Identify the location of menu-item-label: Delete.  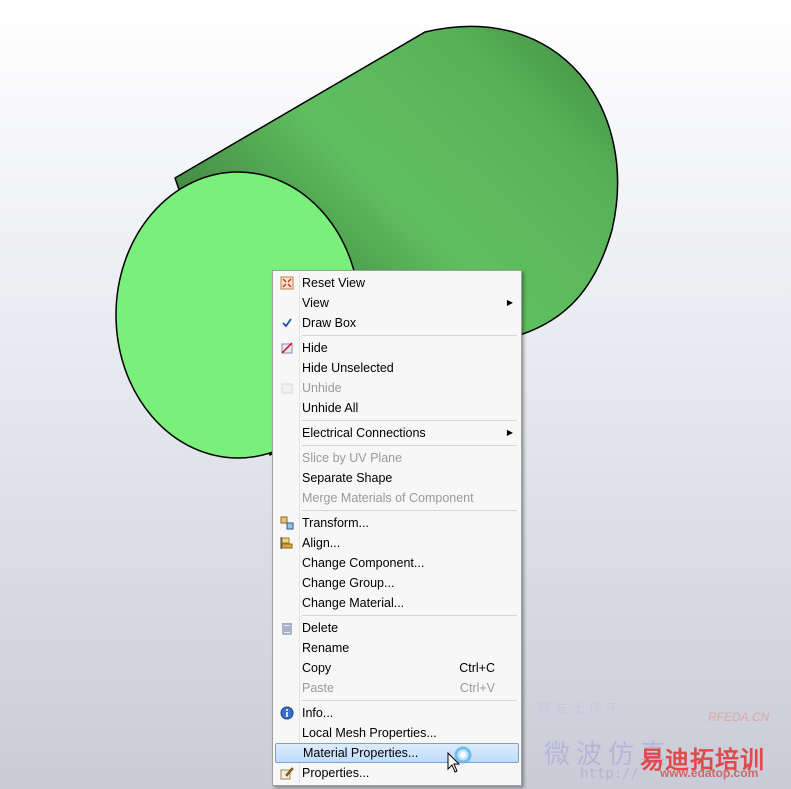
(320, 628).